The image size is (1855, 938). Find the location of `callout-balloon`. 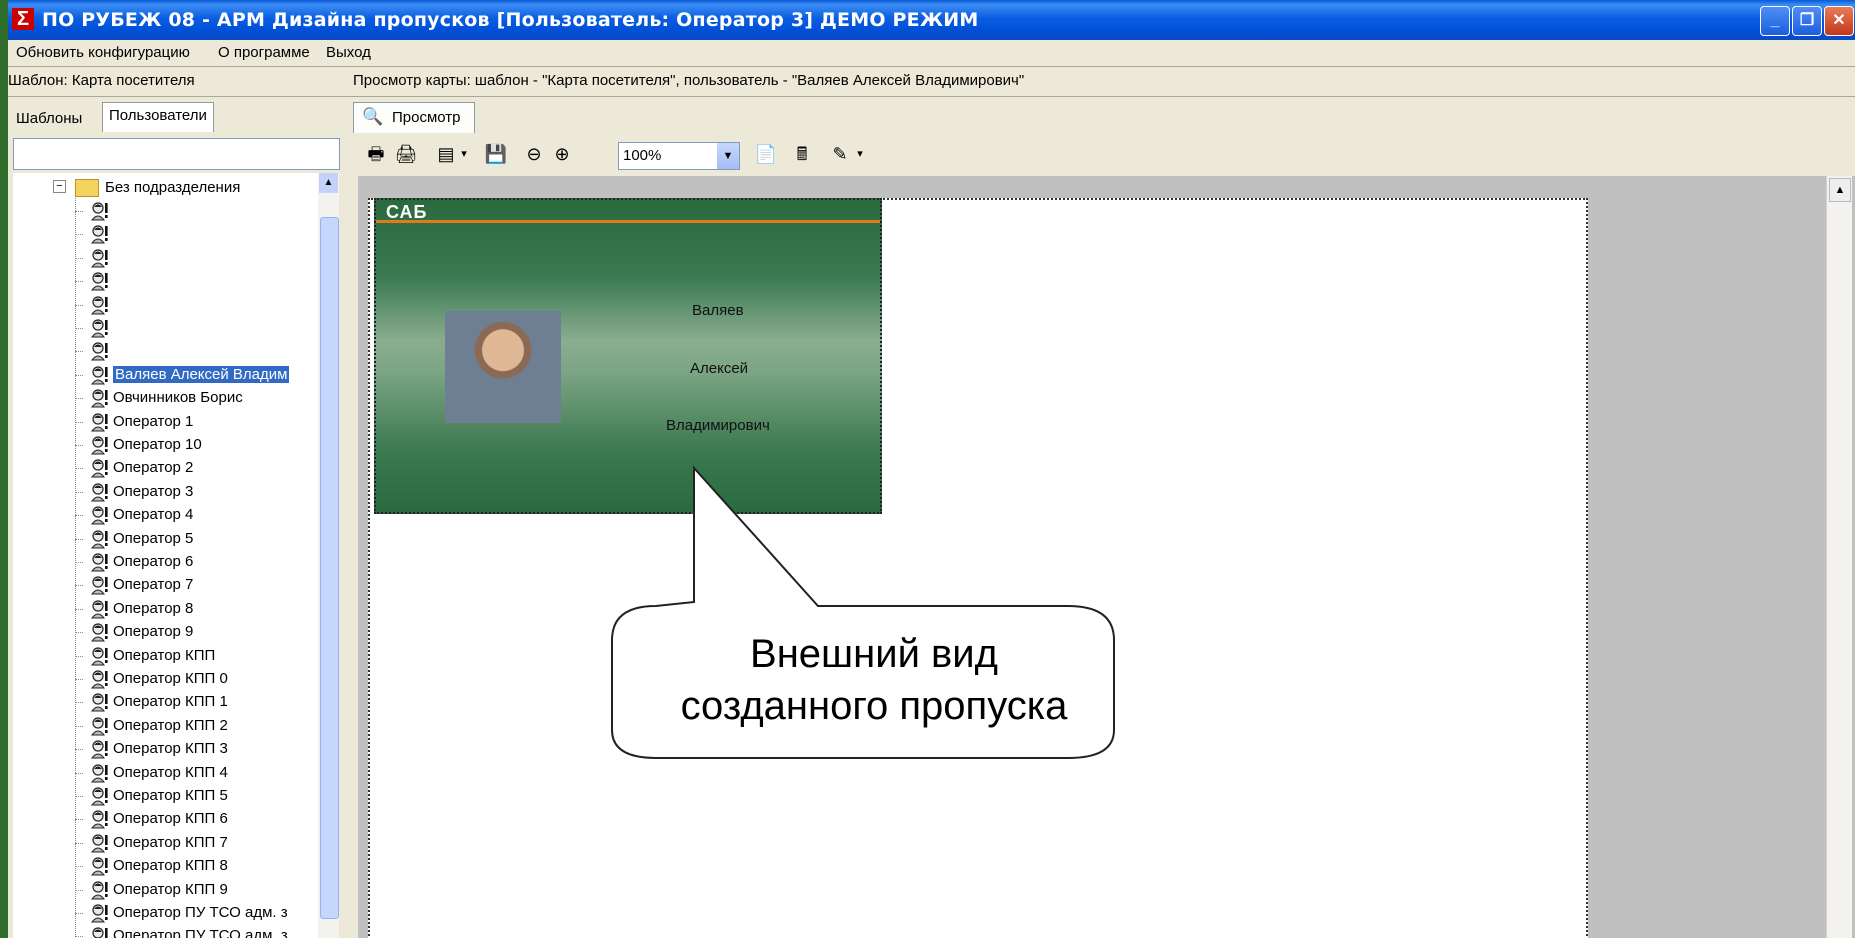

callout-balloon is located at coordinates (863, 612).